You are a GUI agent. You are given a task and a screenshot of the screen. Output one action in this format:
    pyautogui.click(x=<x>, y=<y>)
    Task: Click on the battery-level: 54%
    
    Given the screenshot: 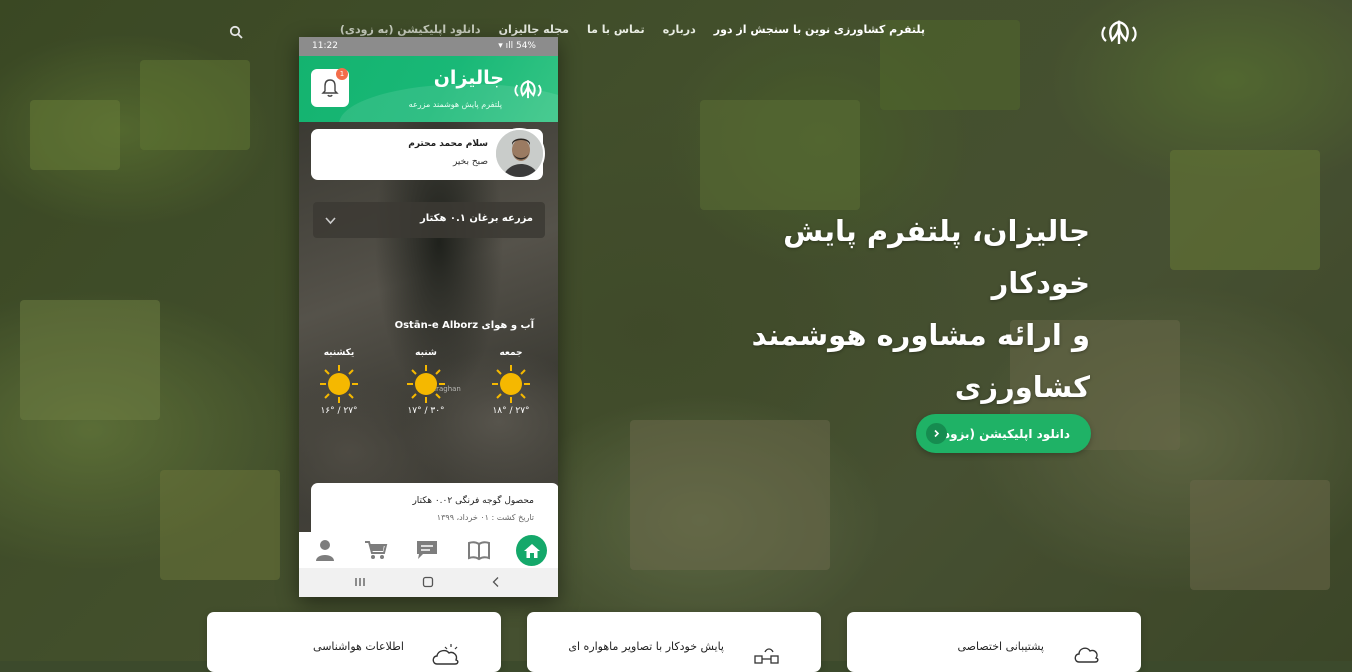 What is the action you would take?
    pyautogui.click(x=525, y=46)
    